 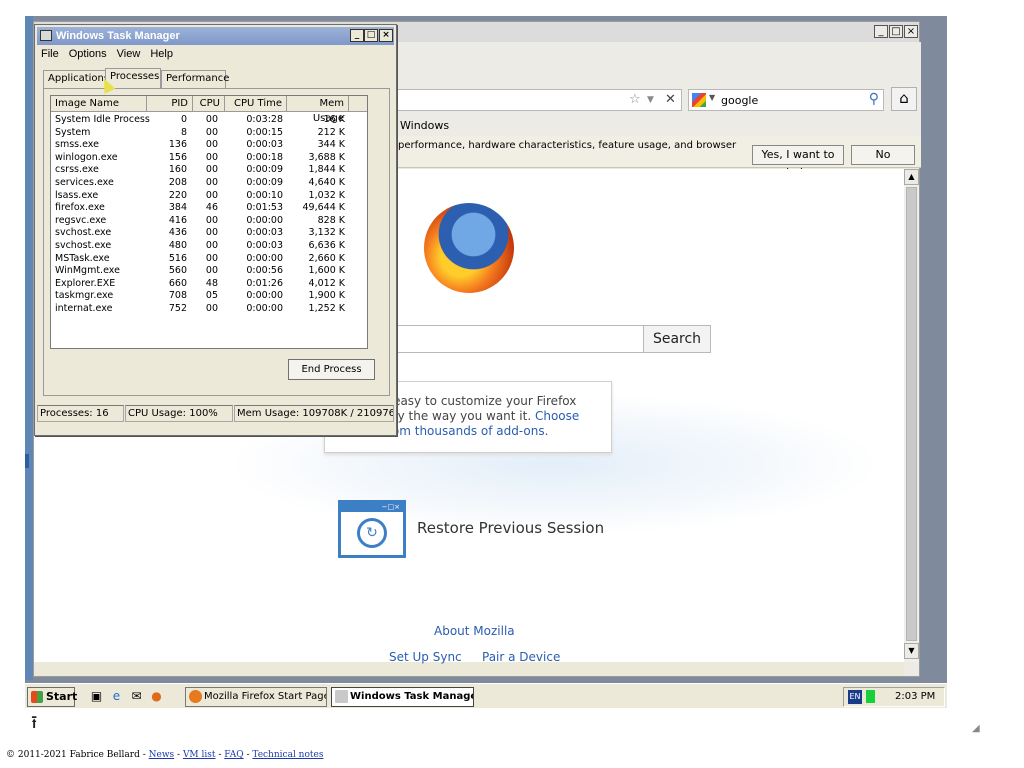 I want to click on firefox-quicklaunch-icon: ●, so click(x=156, y=696).